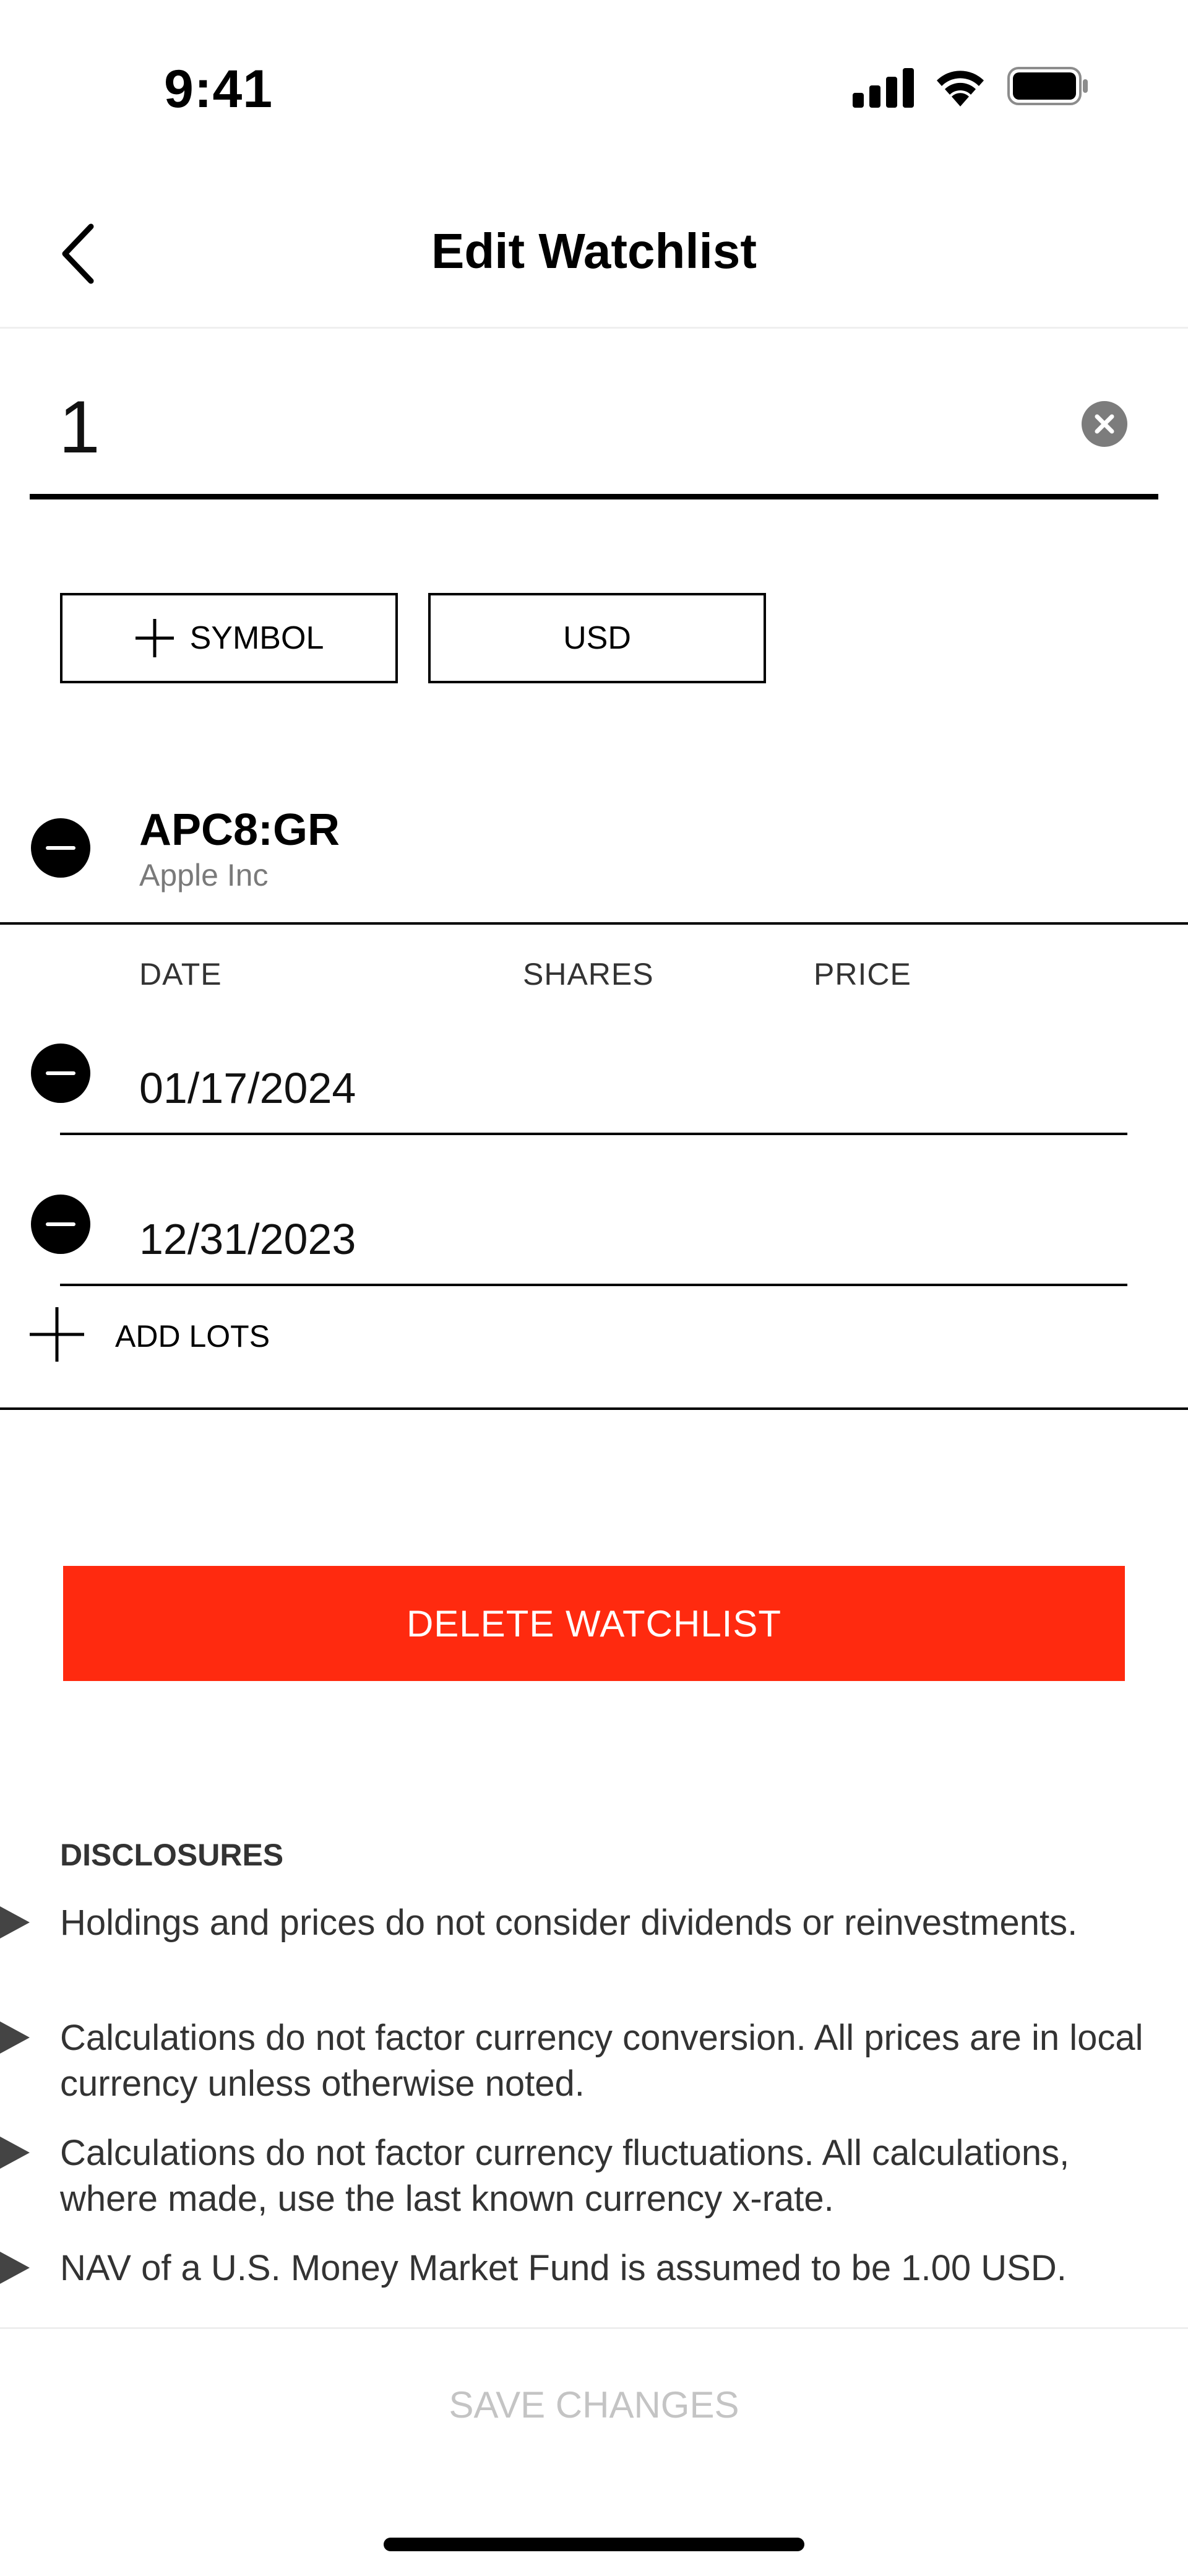 This screenshot has height=2576, width=1188. Describe the element at coordinates (60, 848) in the screenshot. I see `remove-symbol-icon` at that location.